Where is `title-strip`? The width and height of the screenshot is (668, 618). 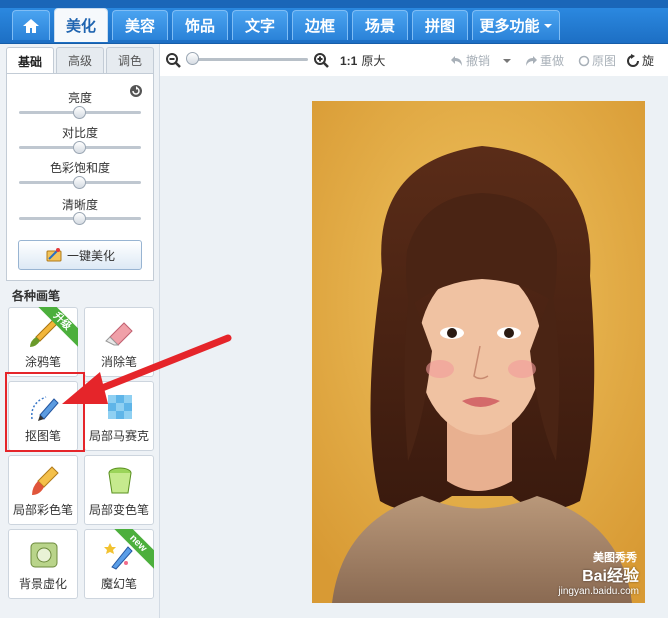
title-strip is located at coordinates (334, 4).